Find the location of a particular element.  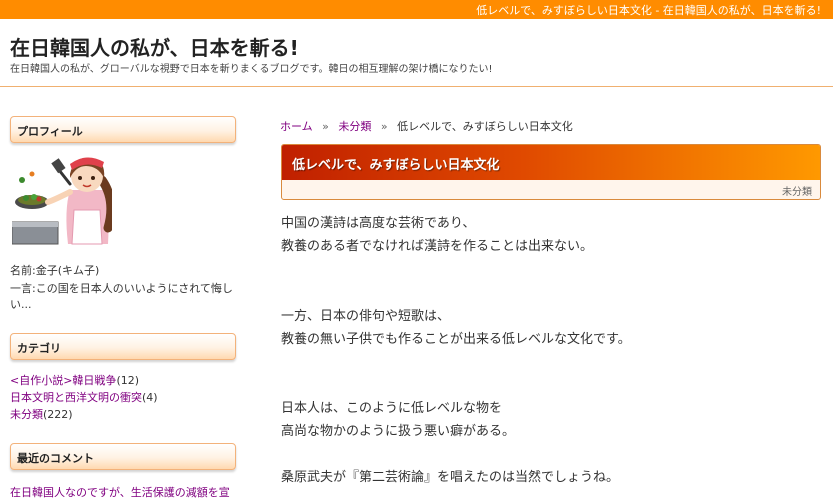

post-body-line: 日本人は、このように低レベルな物を is located at coordinates (392, 408).